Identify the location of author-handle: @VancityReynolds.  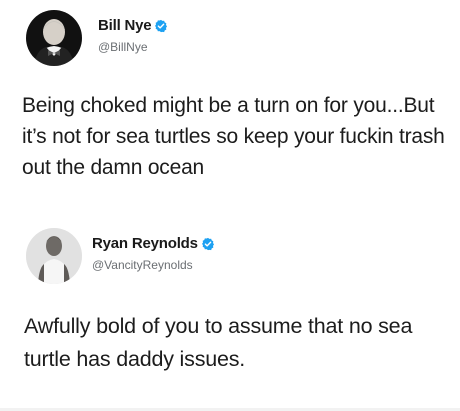
(142, 265).